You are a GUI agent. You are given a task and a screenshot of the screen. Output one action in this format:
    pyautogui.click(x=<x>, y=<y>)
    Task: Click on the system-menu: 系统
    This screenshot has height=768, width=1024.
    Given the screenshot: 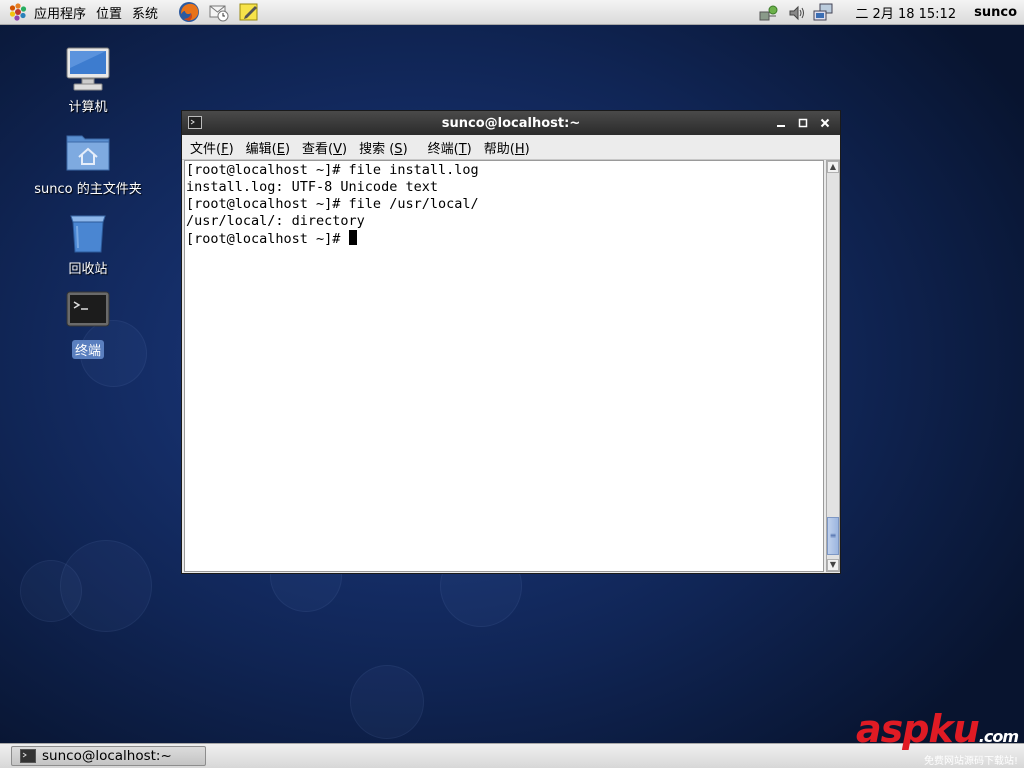 What is the action you would take?
    pyautogui.click(x=146, y=12)
    